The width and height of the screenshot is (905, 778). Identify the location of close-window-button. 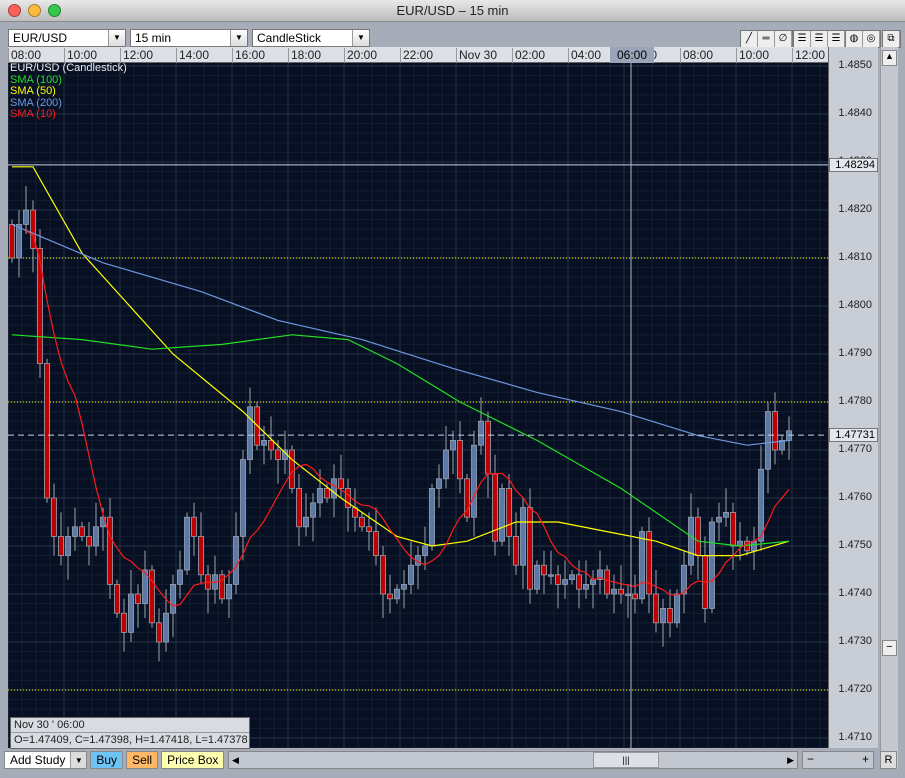
(14, 10).